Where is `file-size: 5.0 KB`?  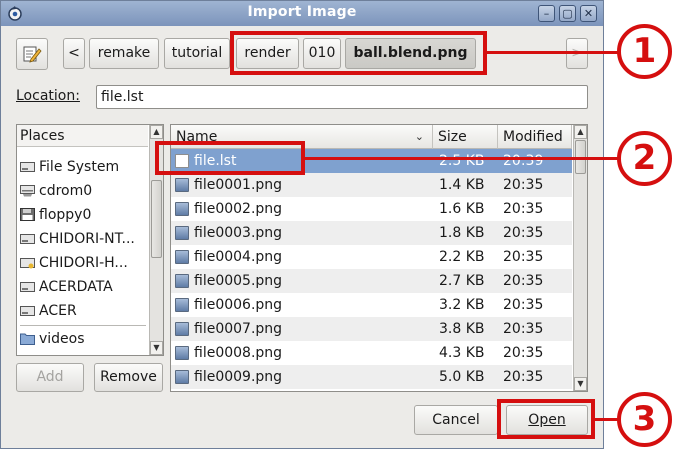 file-size: 5.0 KB is located at coordinates (462, 377).